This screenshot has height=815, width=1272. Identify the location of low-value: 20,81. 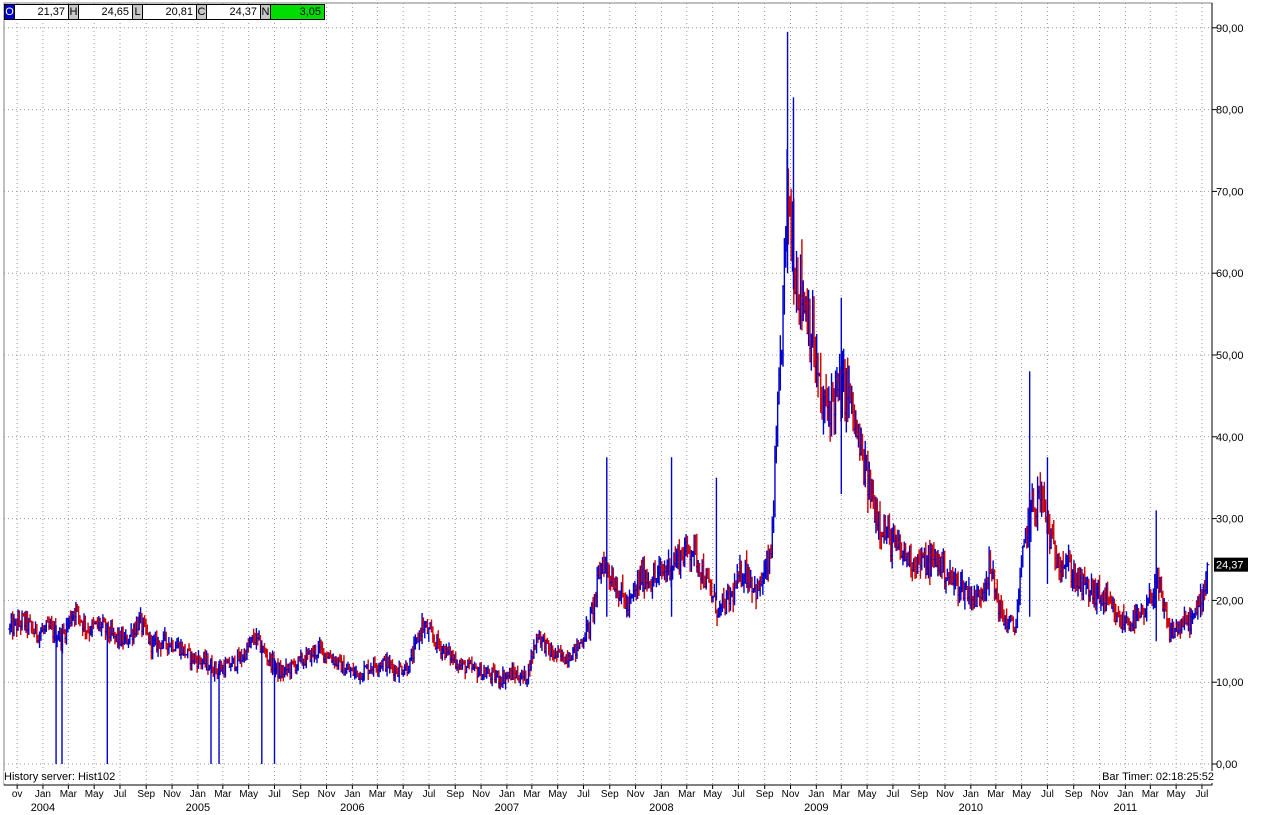
(179, 12).